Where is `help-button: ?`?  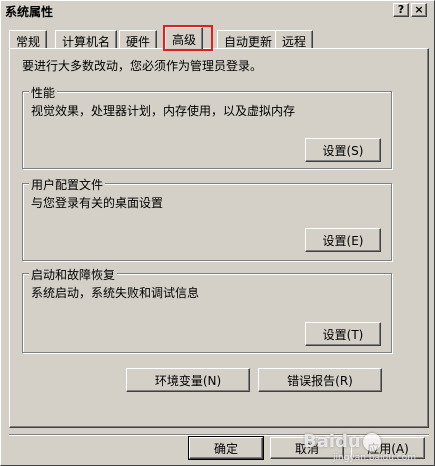
help-button: ? is located at coordinates (401, 10).